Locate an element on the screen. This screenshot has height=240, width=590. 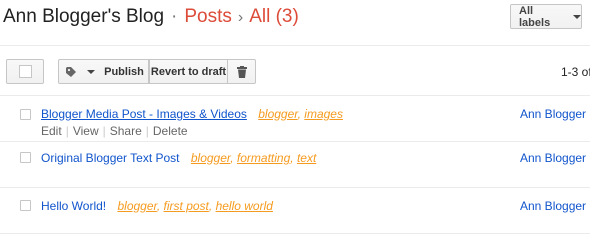
post-label: text is located at coordinates (306, 158).